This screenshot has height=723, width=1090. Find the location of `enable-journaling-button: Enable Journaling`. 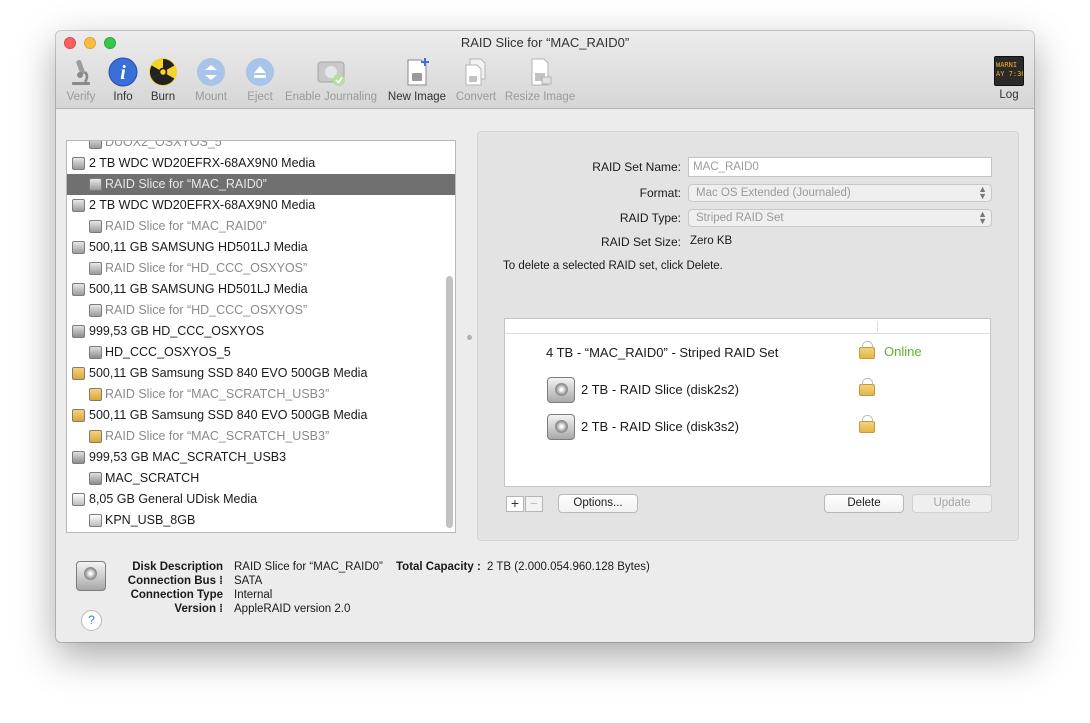

enable-journaling-button: Enable Journaling is located at coordinates (331, 79).